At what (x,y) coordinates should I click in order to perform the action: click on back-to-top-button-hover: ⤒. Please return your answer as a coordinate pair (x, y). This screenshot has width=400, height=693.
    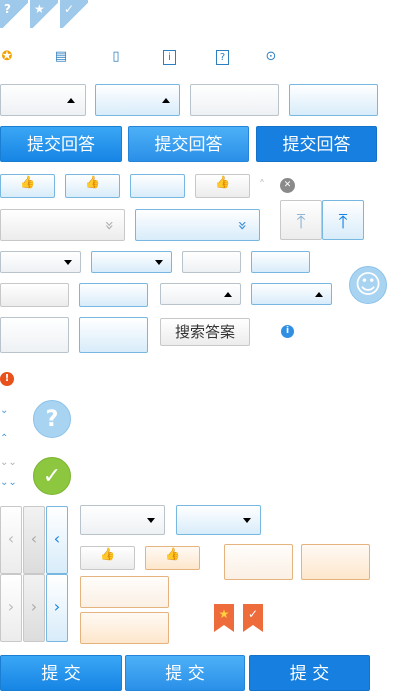
    Looking at the image, I should click on (343, 220).